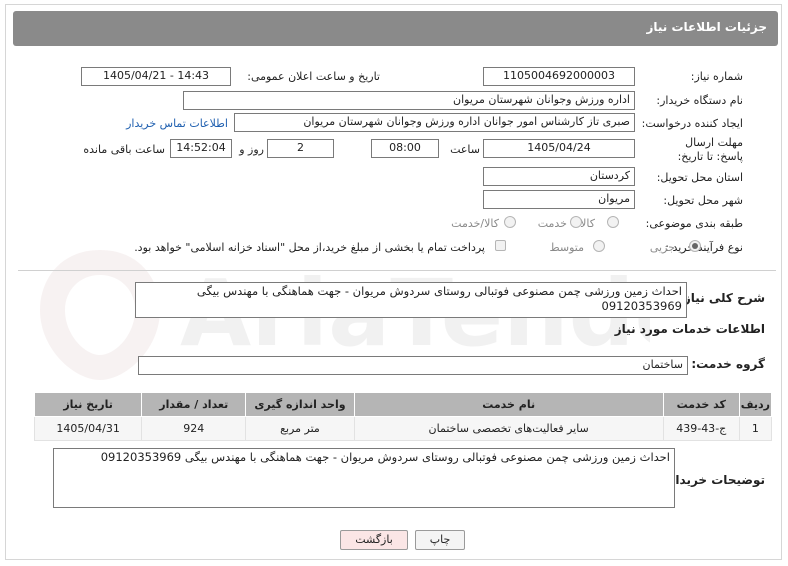 This screenshot has height=566, width=788. Describe the element at coordinates (88, 404) in the screenshot. I see `col-header-need-date: تاریخ نیاز` at that location.